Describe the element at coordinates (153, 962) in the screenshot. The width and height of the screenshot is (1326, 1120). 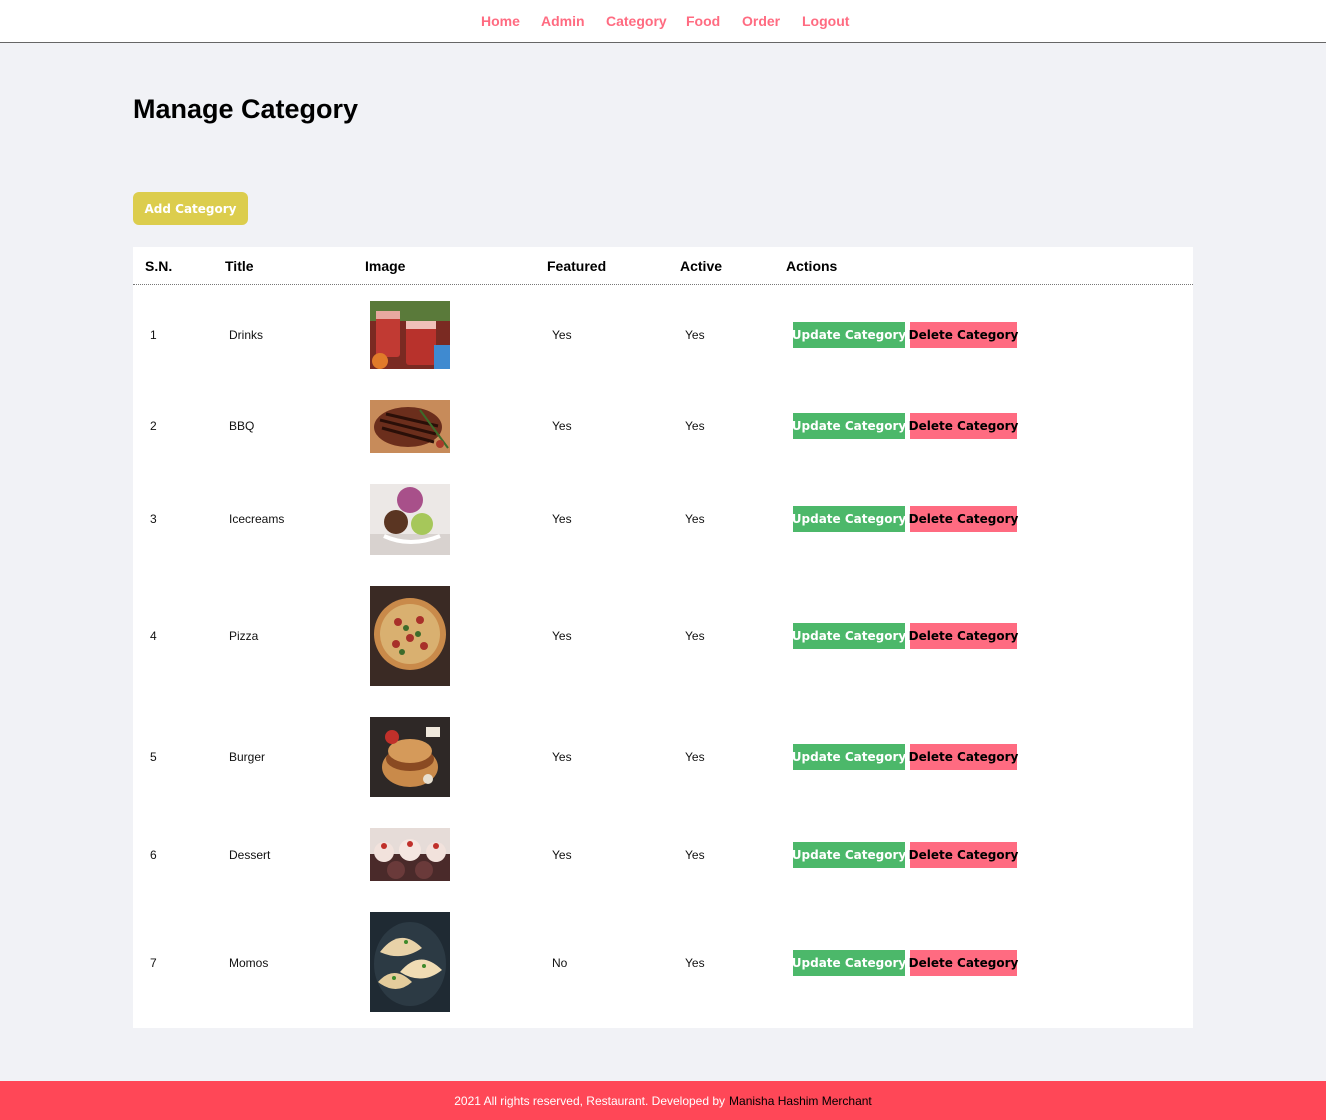
I see `row-sn: 7` at that location.